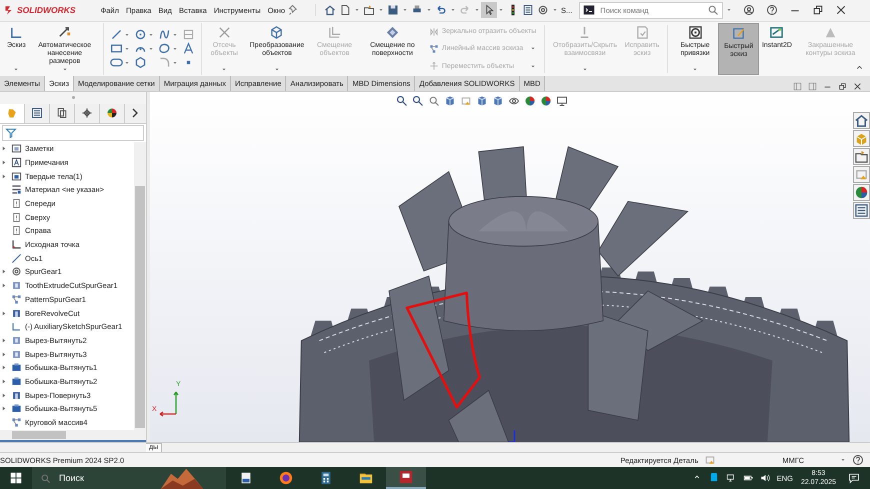  Describe the element at coordinates (37, 113) in the screenshot. I see `property-list-icon` at that location.